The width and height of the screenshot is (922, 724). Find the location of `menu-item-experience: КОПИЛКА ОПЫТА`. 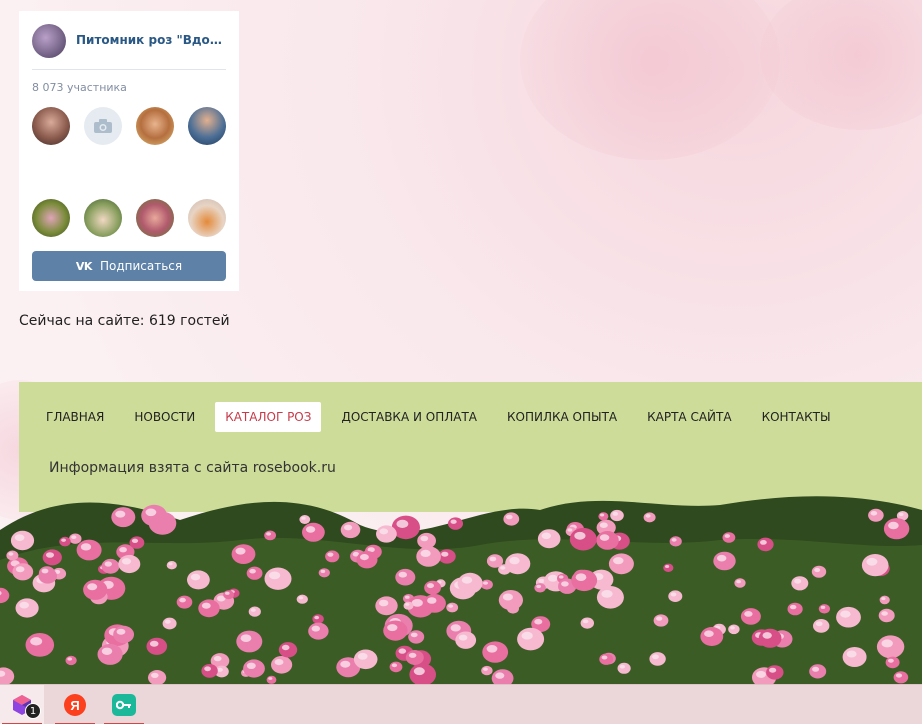

menu-item-experience: КОПИЛКА ОПЫТА is located at coordinates (562, 417).